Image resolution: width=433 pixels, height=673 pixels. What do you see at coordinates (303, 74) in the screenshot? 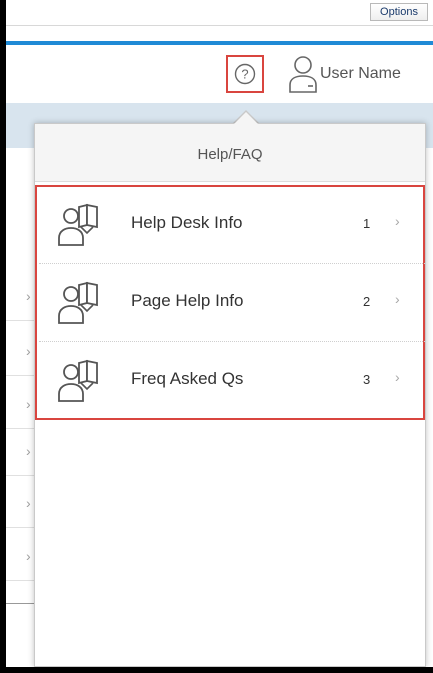
I see `user-icon` at bounding box center [303, 74].